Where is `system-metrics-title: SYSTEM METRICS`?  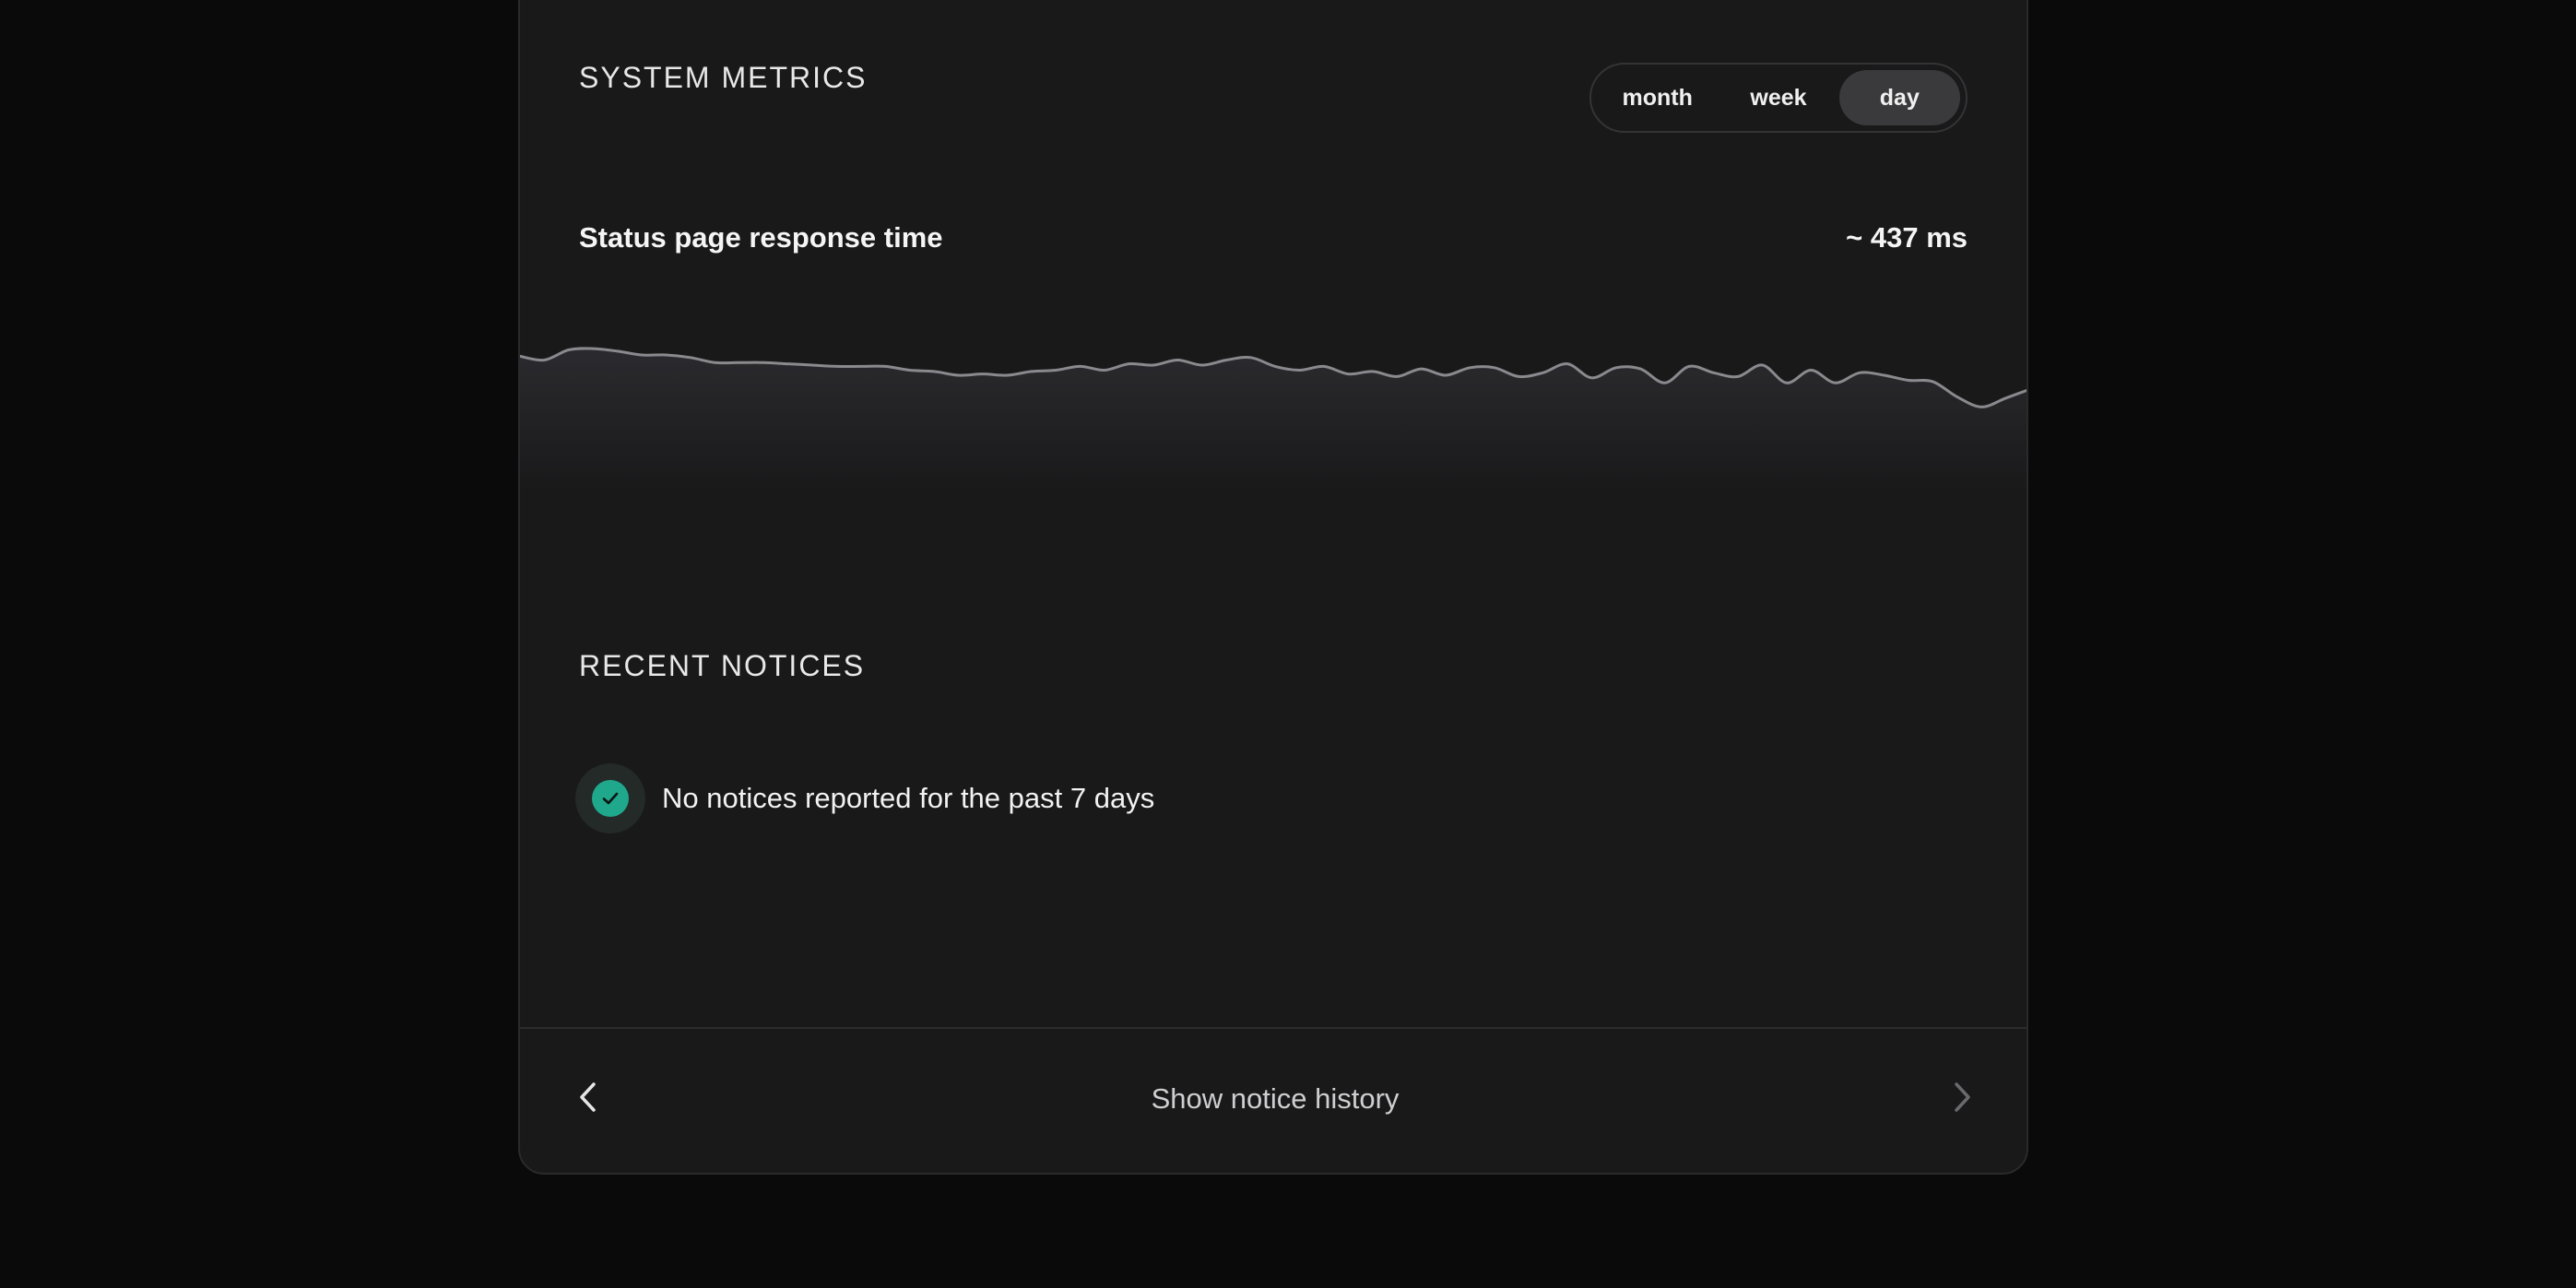 system-metrics-title: SYSTEM METRICS is located at coordinates (723, 77).